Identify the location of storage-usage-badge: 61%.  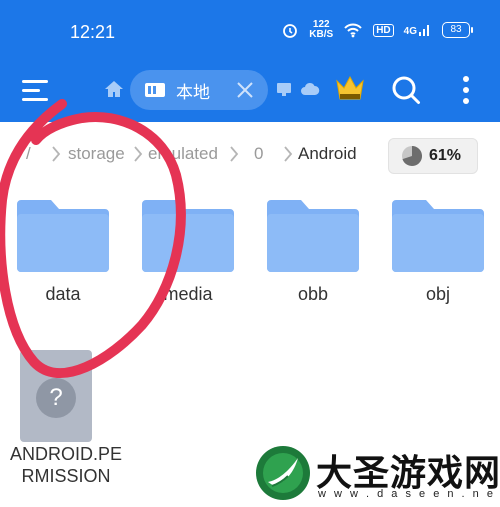
(433, 156).